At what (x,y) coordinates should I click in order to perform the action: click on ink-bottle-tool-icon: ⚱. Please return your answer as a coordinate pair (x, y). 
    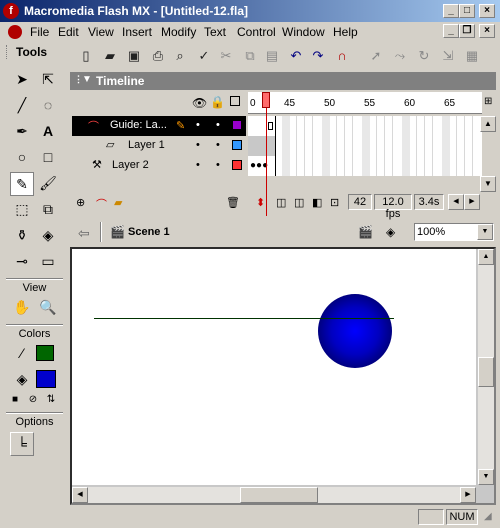
    Looking at the image, I should click on (22, 236).